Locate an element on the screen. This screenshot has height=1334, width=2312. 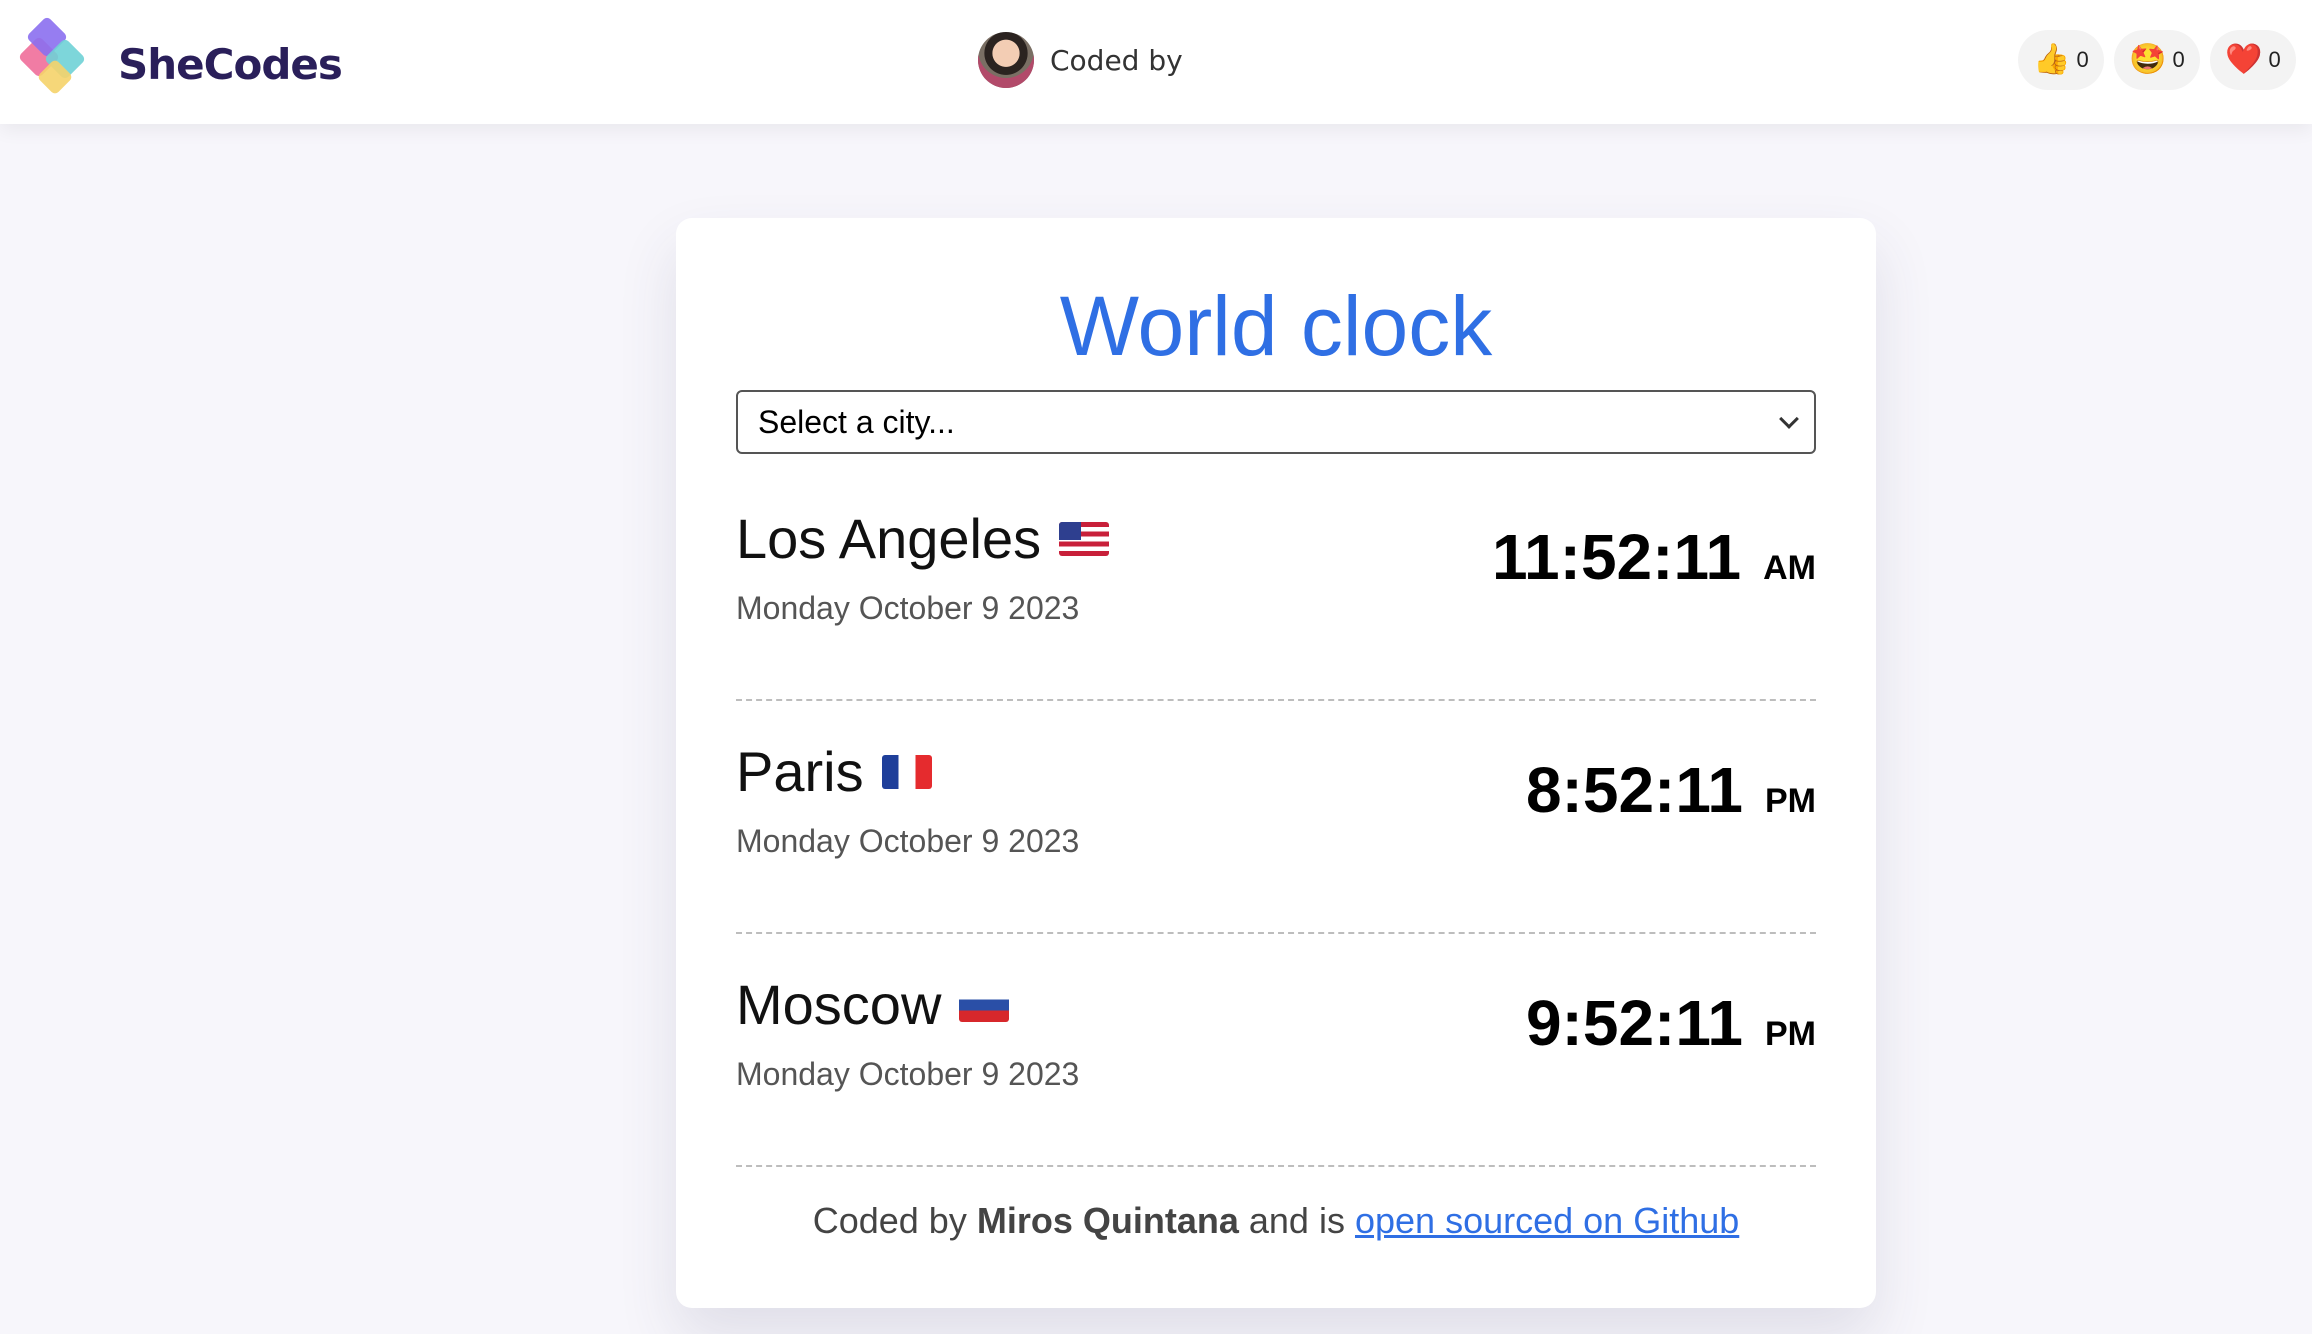
reactions: 👍 0 🤩 0 ❤️ 0 is located at coordinates (2157, 60).